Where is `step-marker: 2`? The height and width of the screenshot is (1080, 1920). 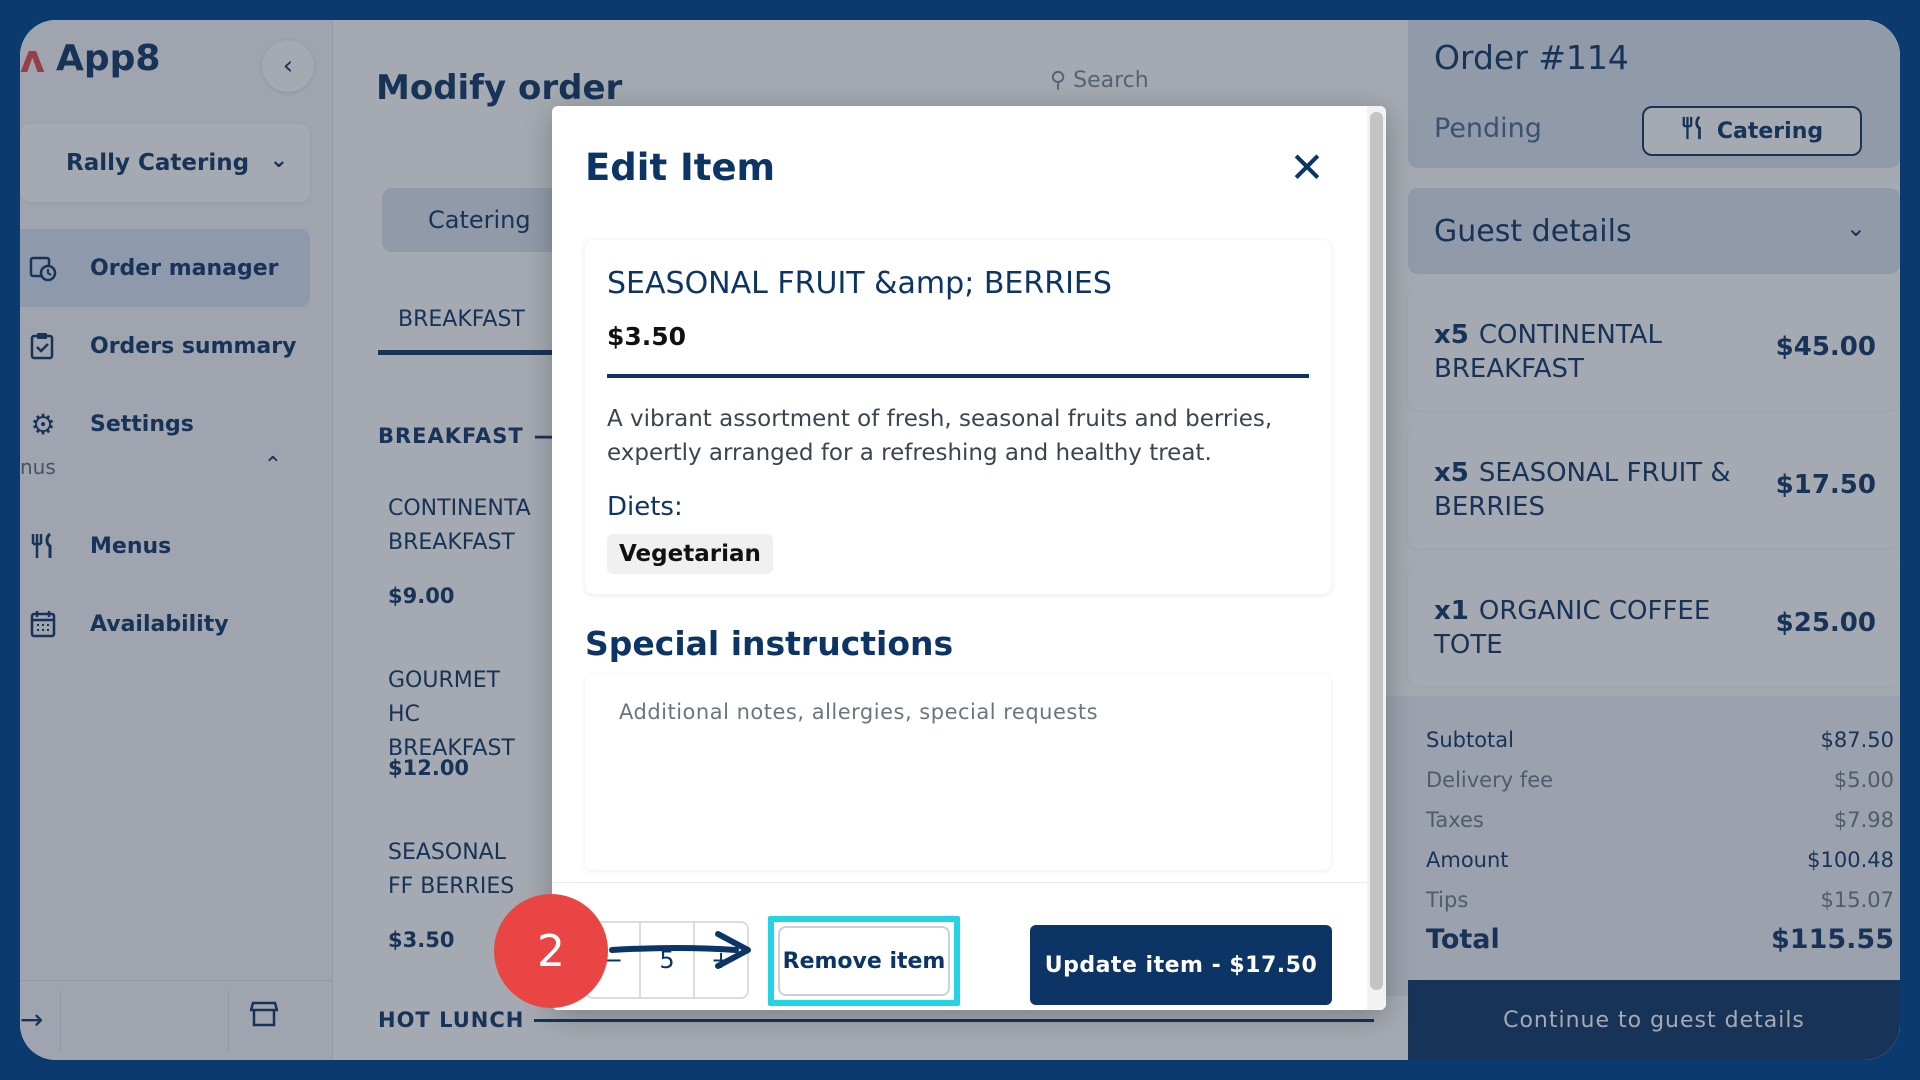
step-marker: 2 is located at coordinates (551, 951).